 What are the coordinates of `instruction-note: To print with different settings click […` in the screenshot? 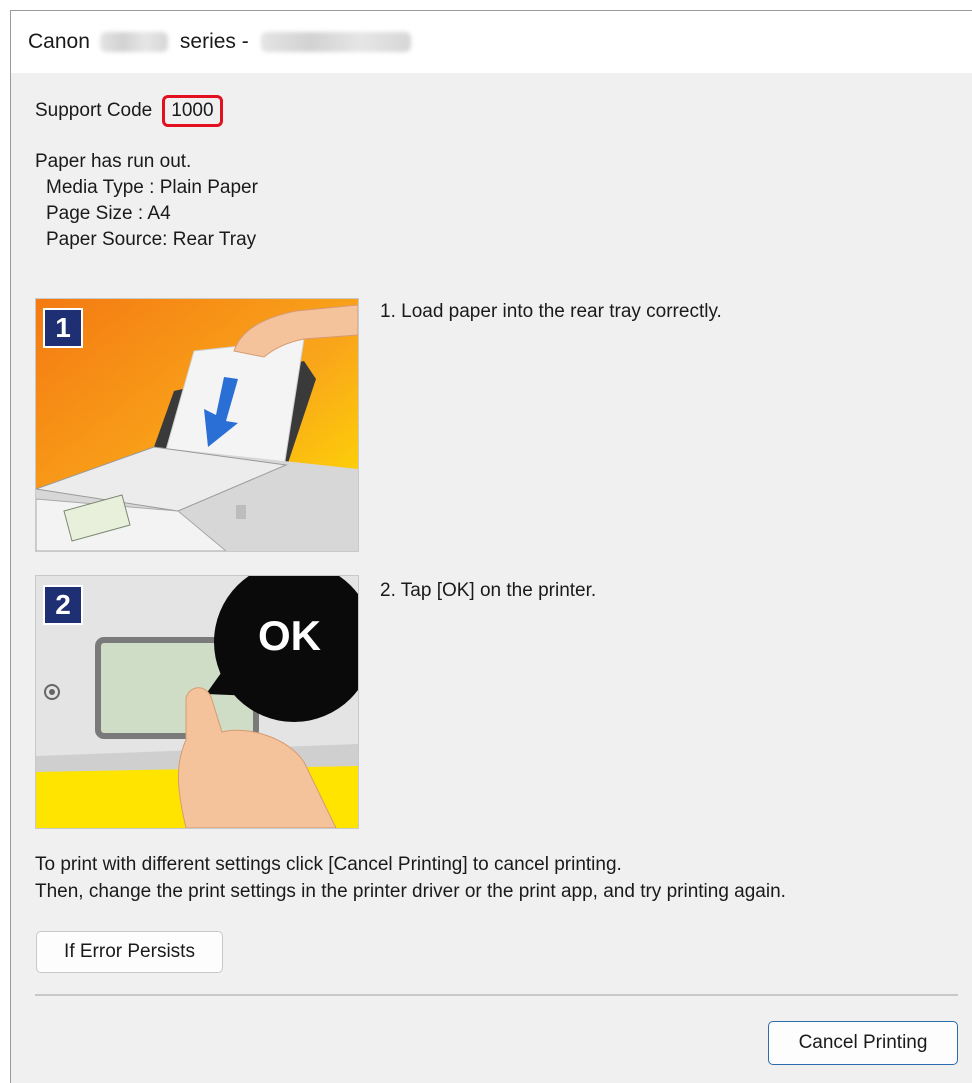 It's located at (410, 878).